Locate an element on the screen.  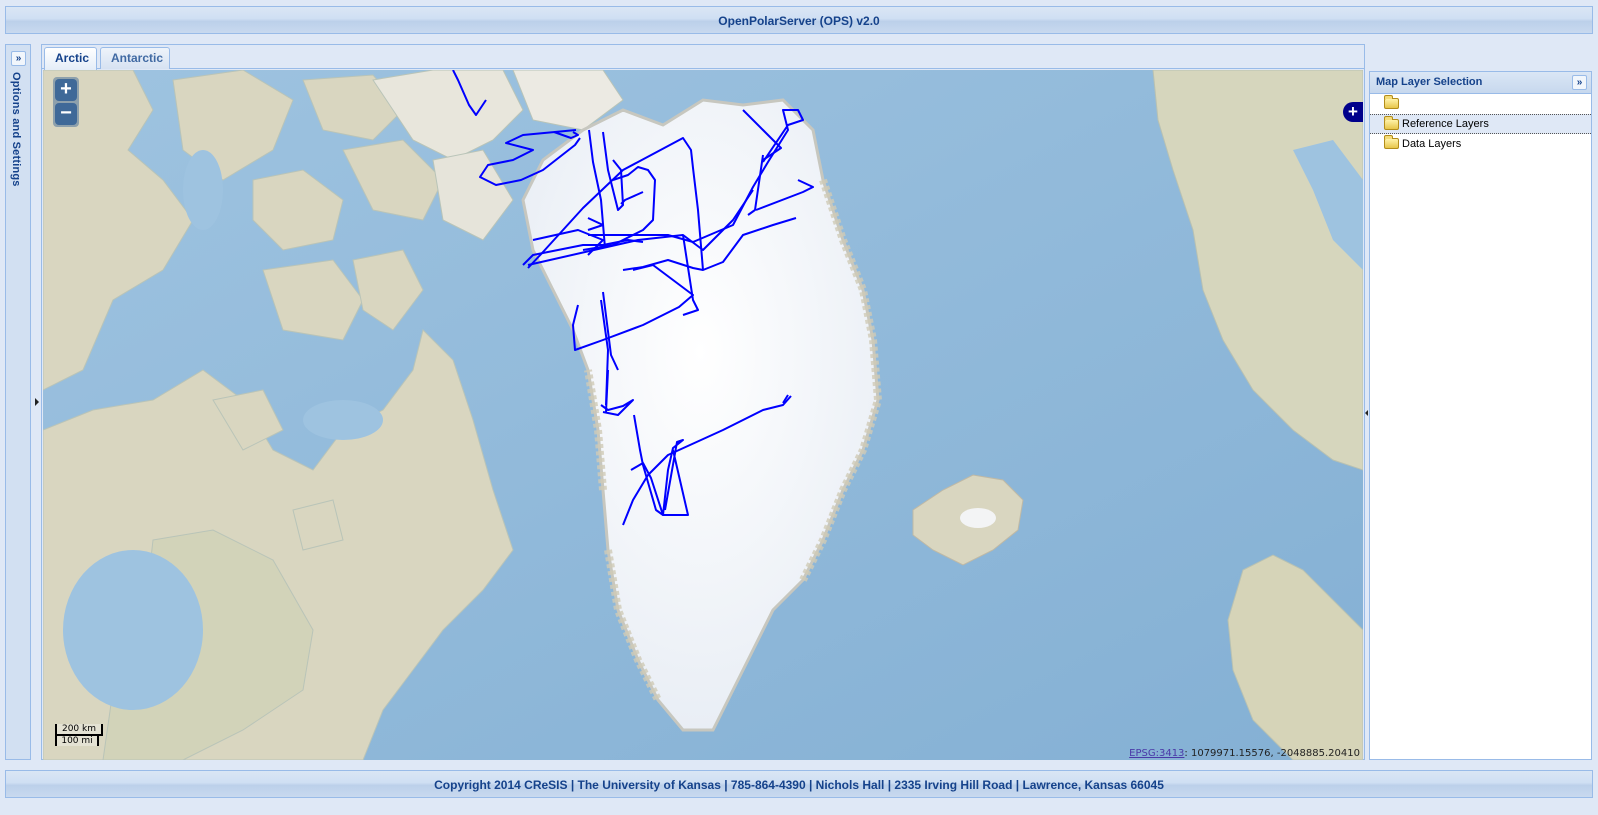
app-title: OpenPolarServer (OPS) v2.0 is located at coordinates (799, 21).